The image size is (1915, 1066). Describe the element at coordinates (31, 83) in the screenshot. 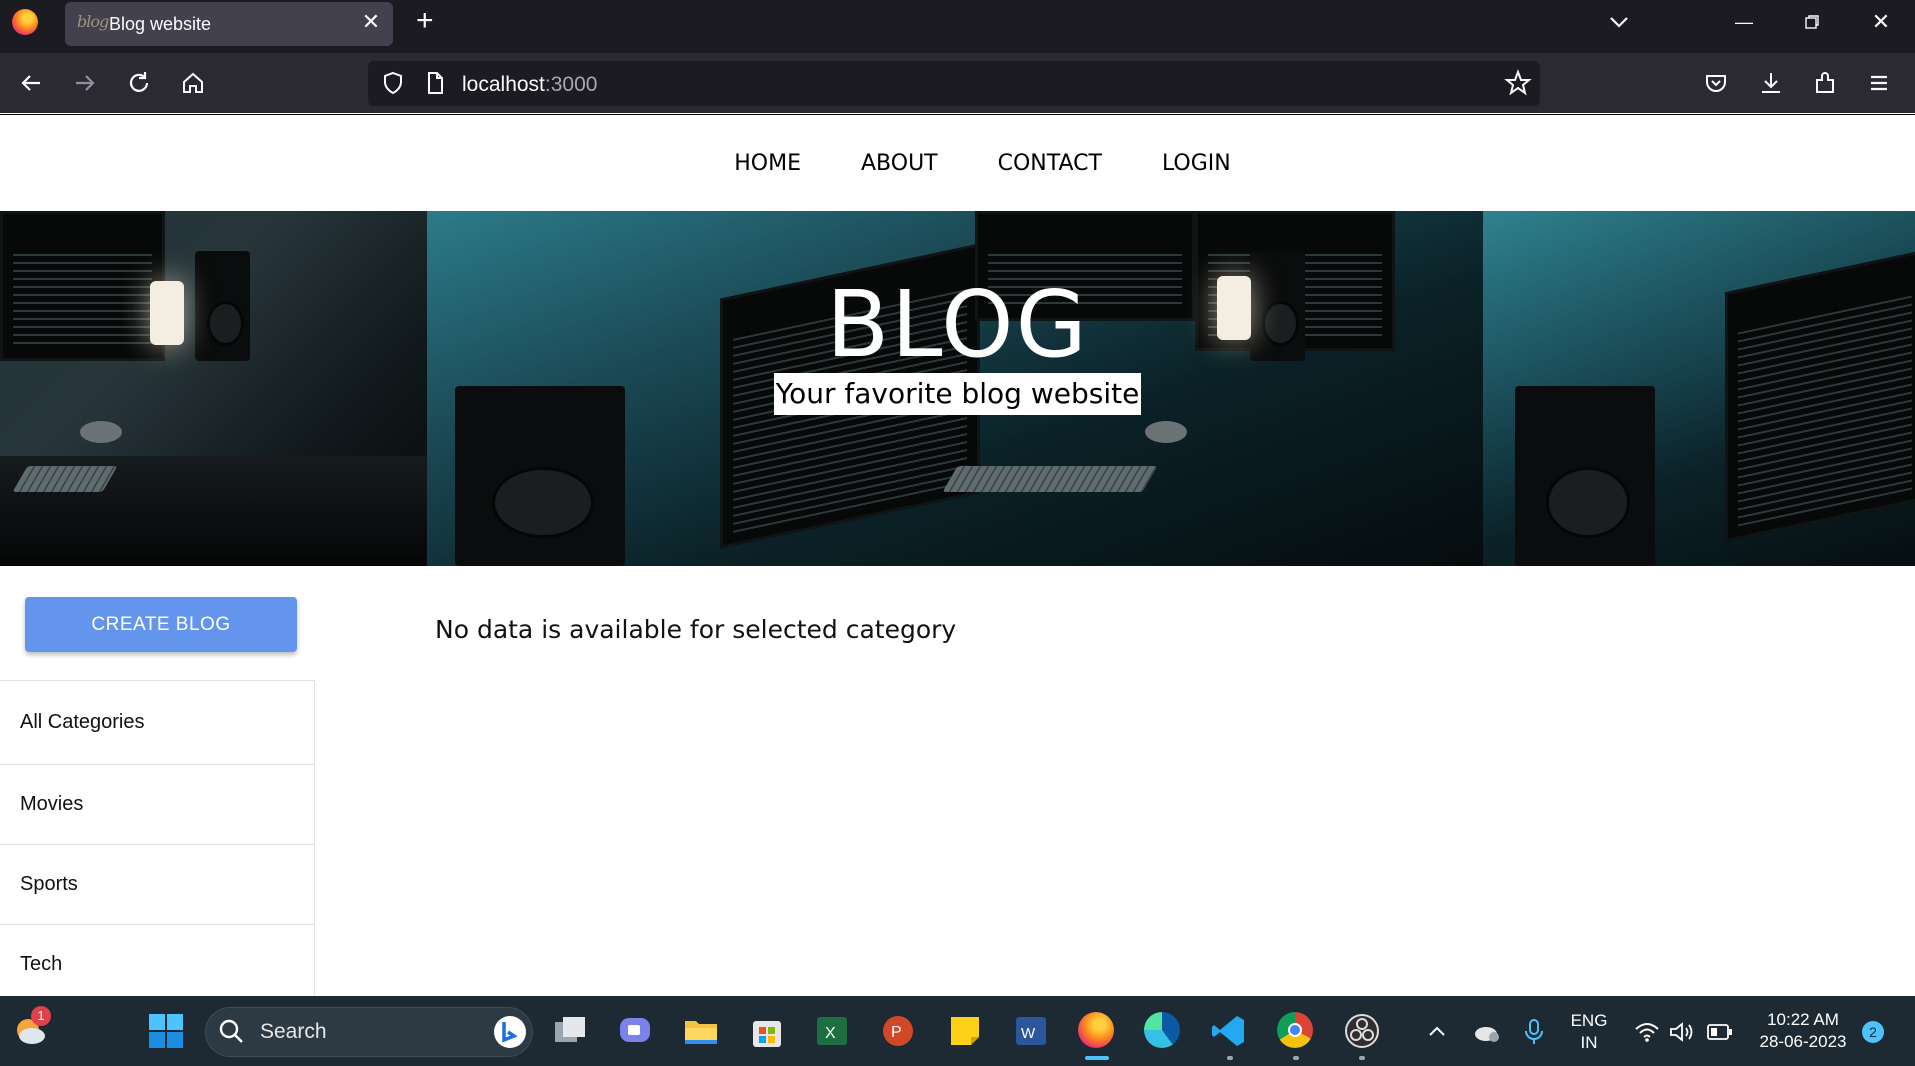

I see `back-icon` at that location.